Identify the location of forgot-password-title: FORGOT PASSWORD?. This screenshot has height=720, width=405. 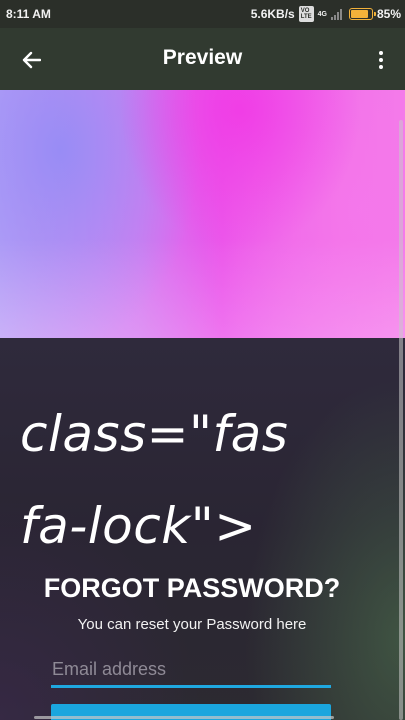
(192, 588).